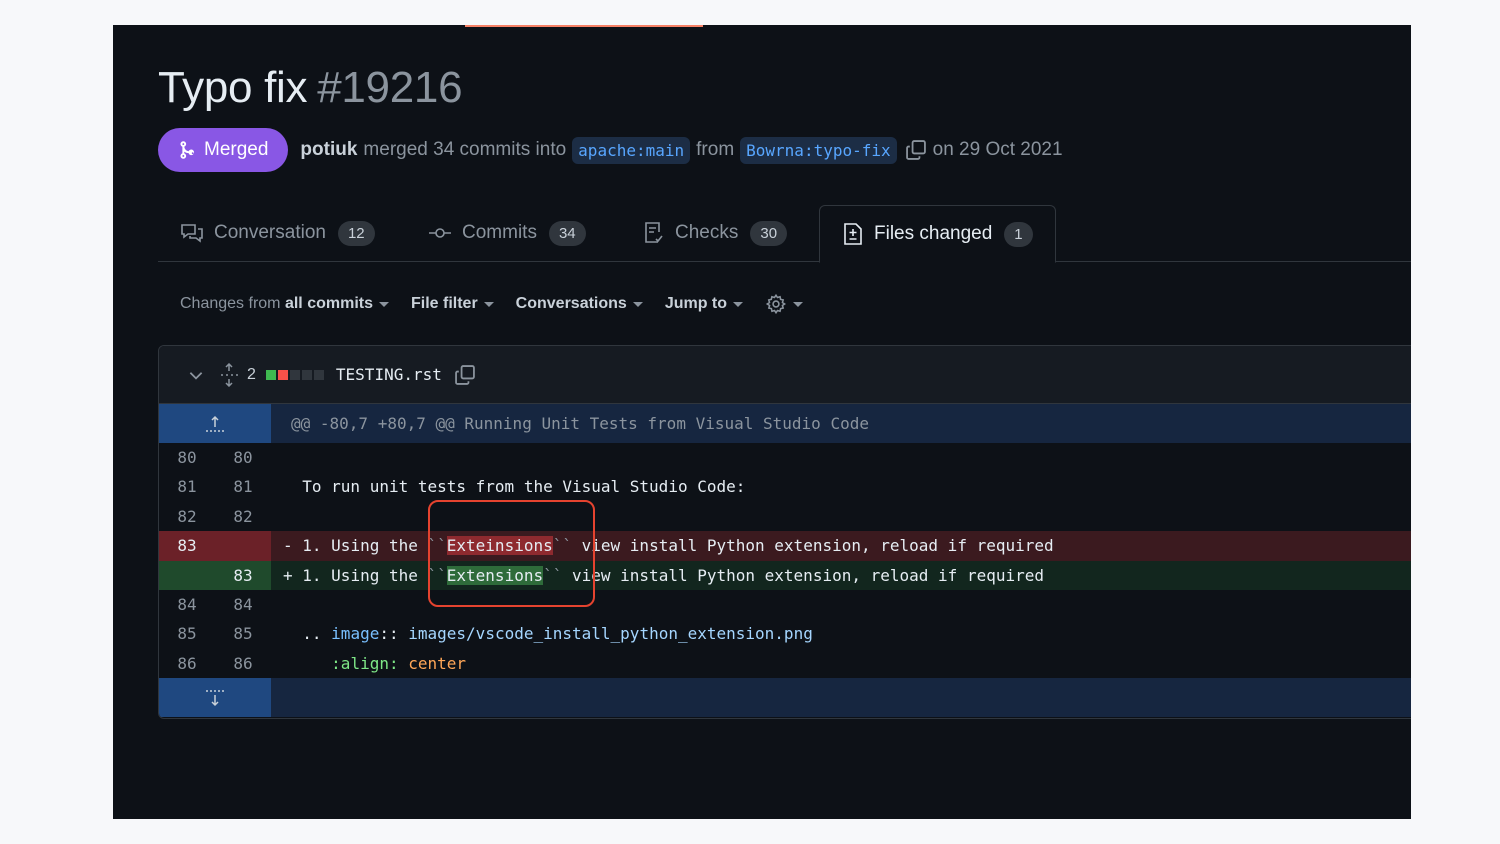  I want to click on old-line-number: 84, so click(187, 604).